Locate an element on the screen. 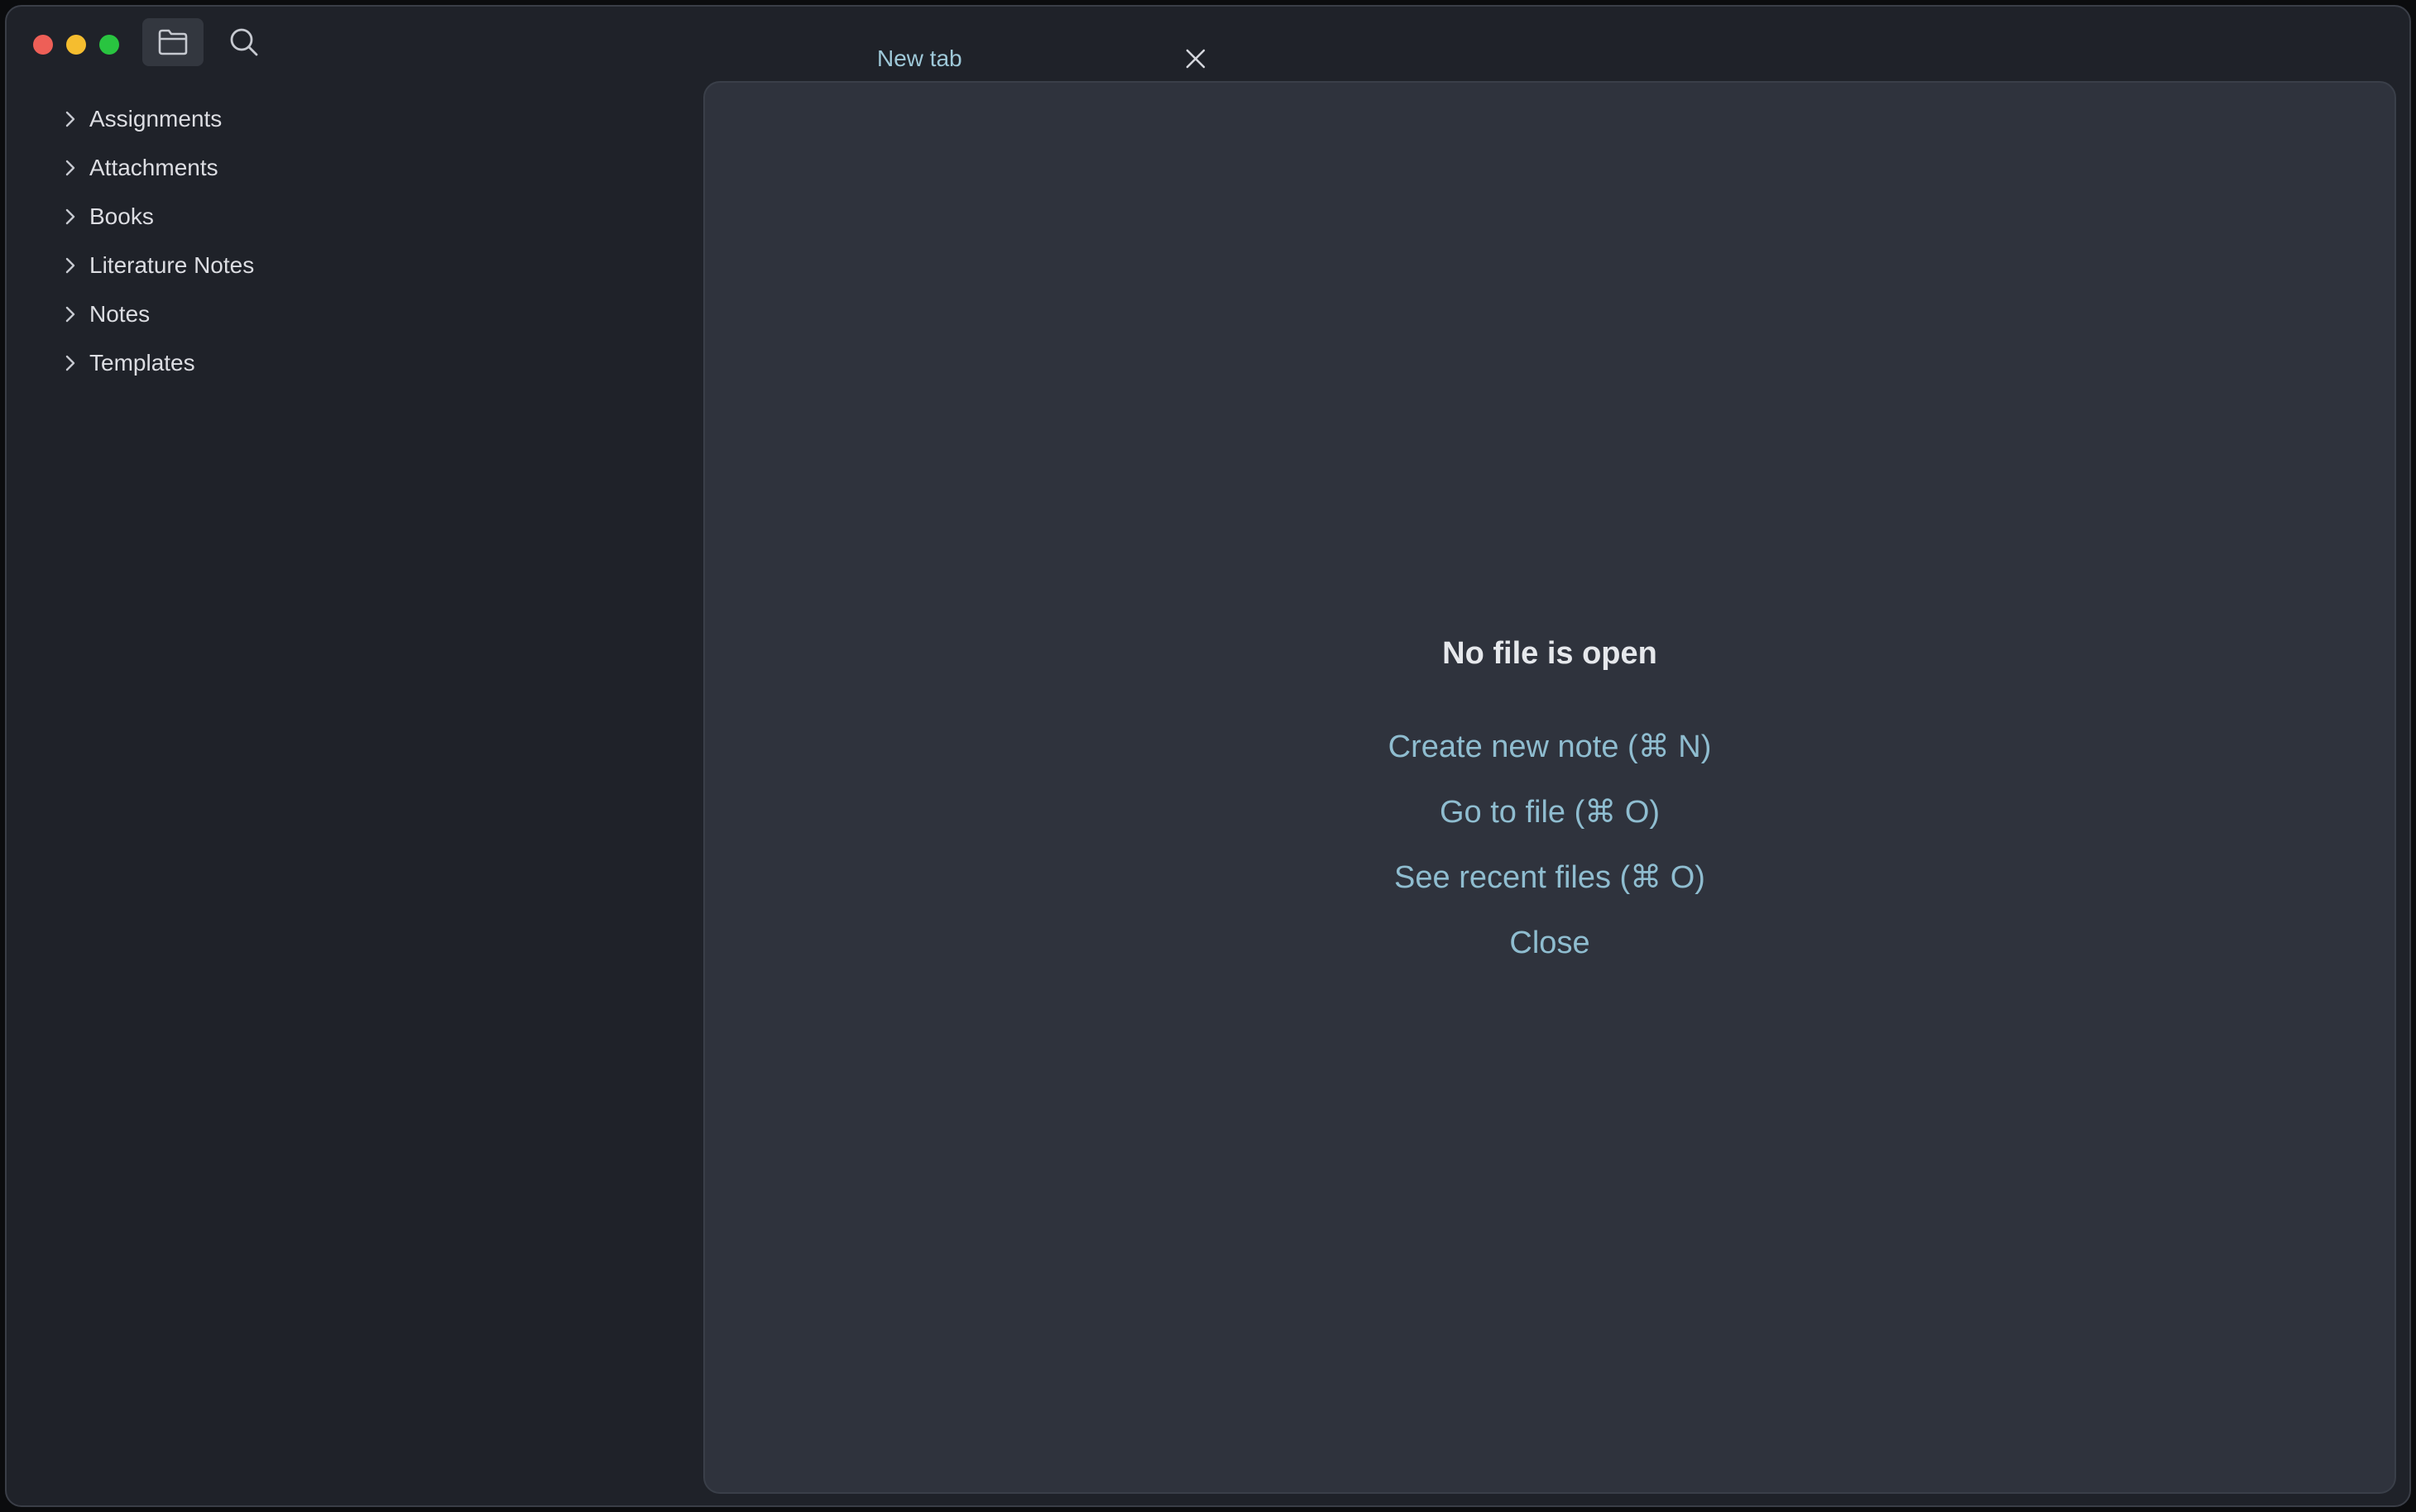  folder-books: Books is located at coordinates (355, 217).